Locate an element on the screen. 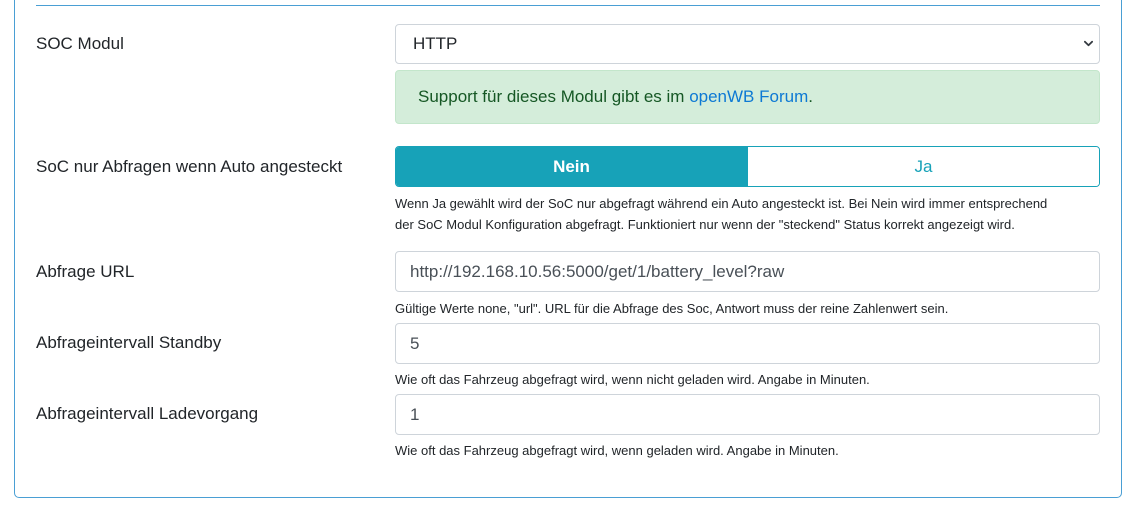  interval-charging-label: Abfrageintervall Ladevorgang is located at coordinates (147, 413).